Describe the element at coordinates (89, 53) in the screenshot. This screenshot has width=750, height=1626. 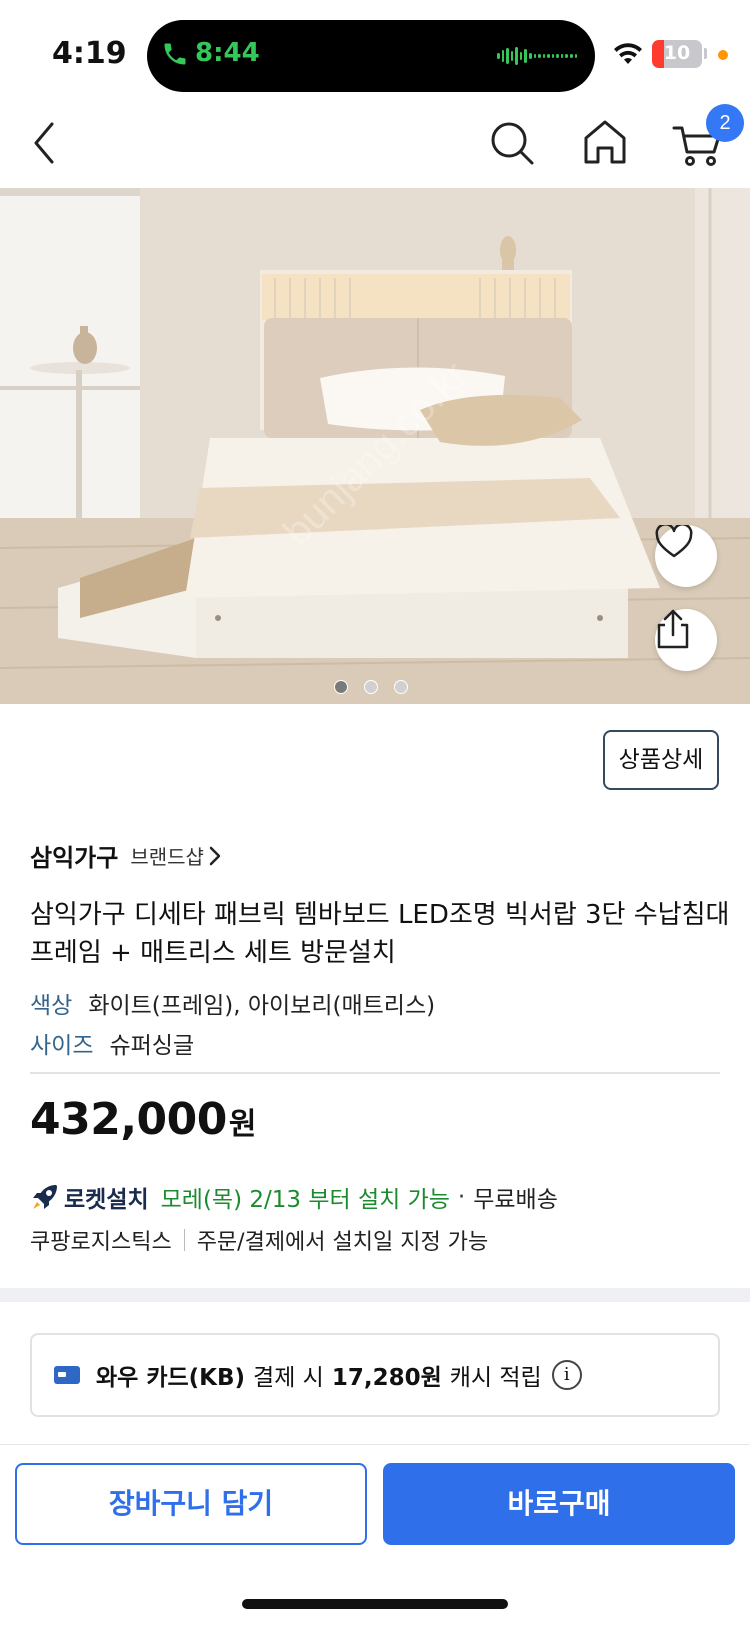
I see `status-time: 4:19` at that location.